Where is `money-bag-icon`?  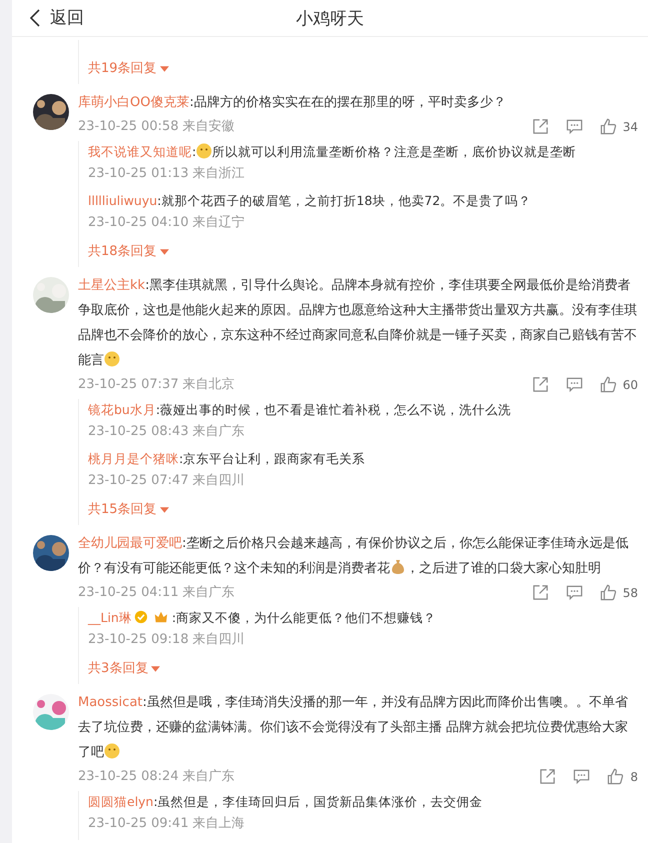
money-bag-icon is located at coordinates (398, 567).